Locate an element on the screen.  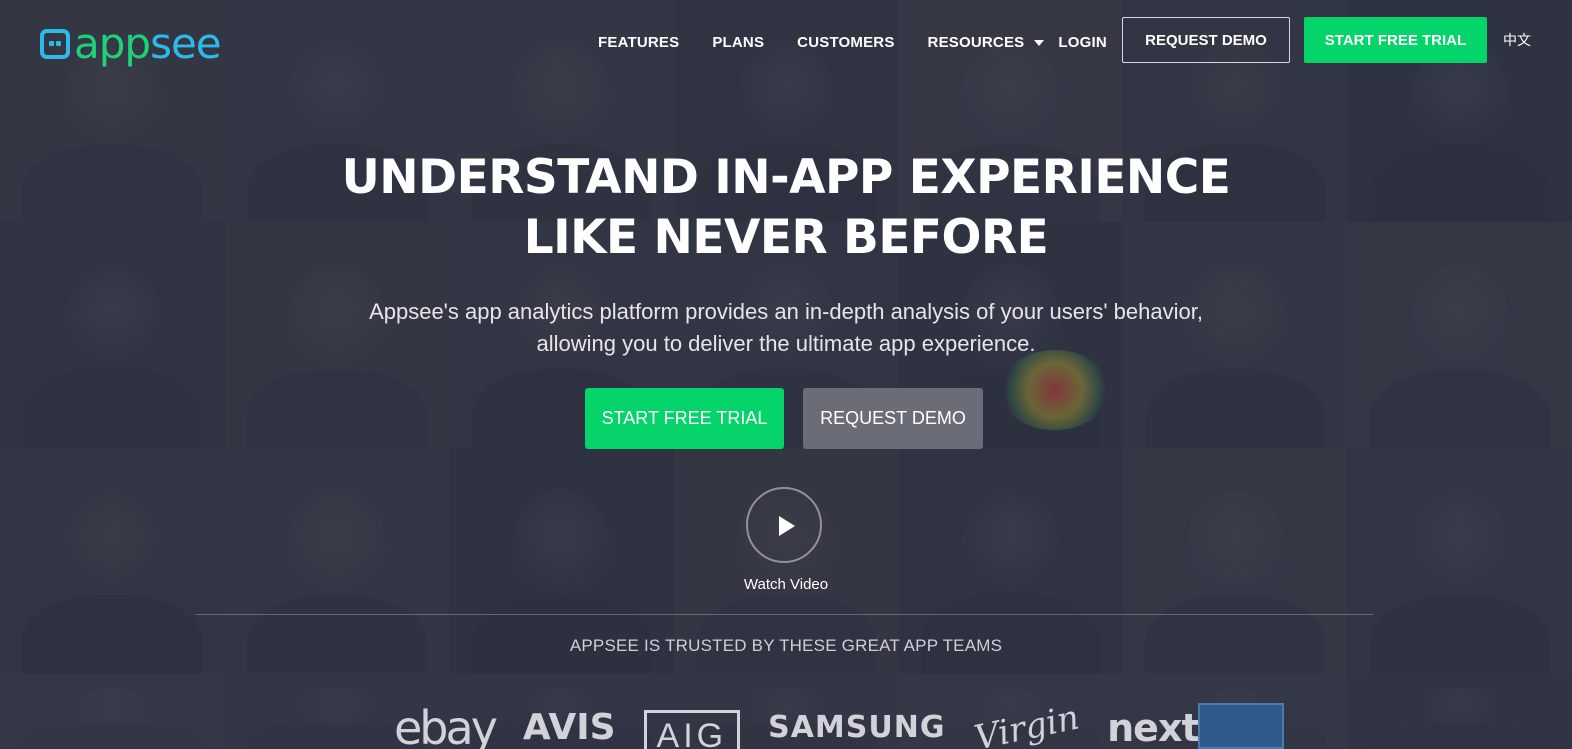
logo-text-green: app is located at coordinates (112, 43).